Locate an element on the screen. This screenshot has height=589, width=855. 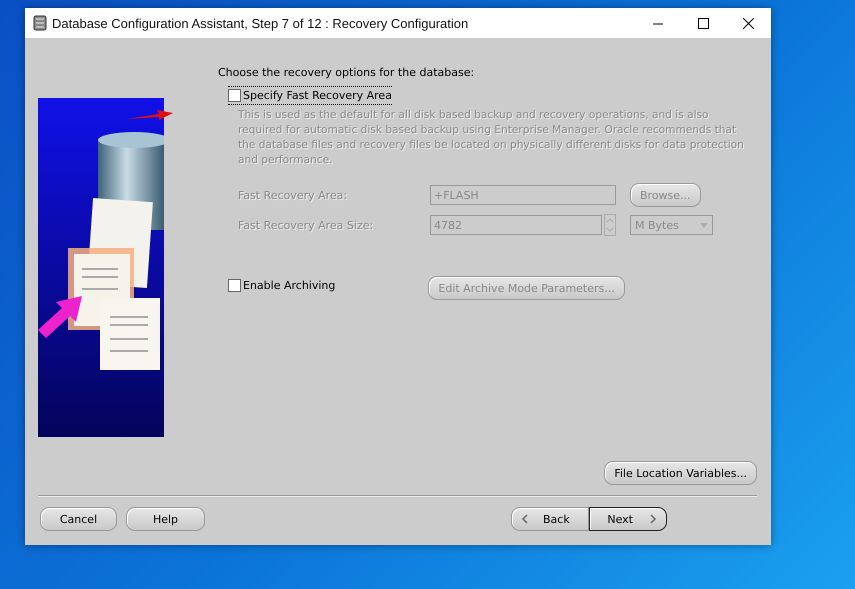
caret-icon is located at coordinates (704, 225).